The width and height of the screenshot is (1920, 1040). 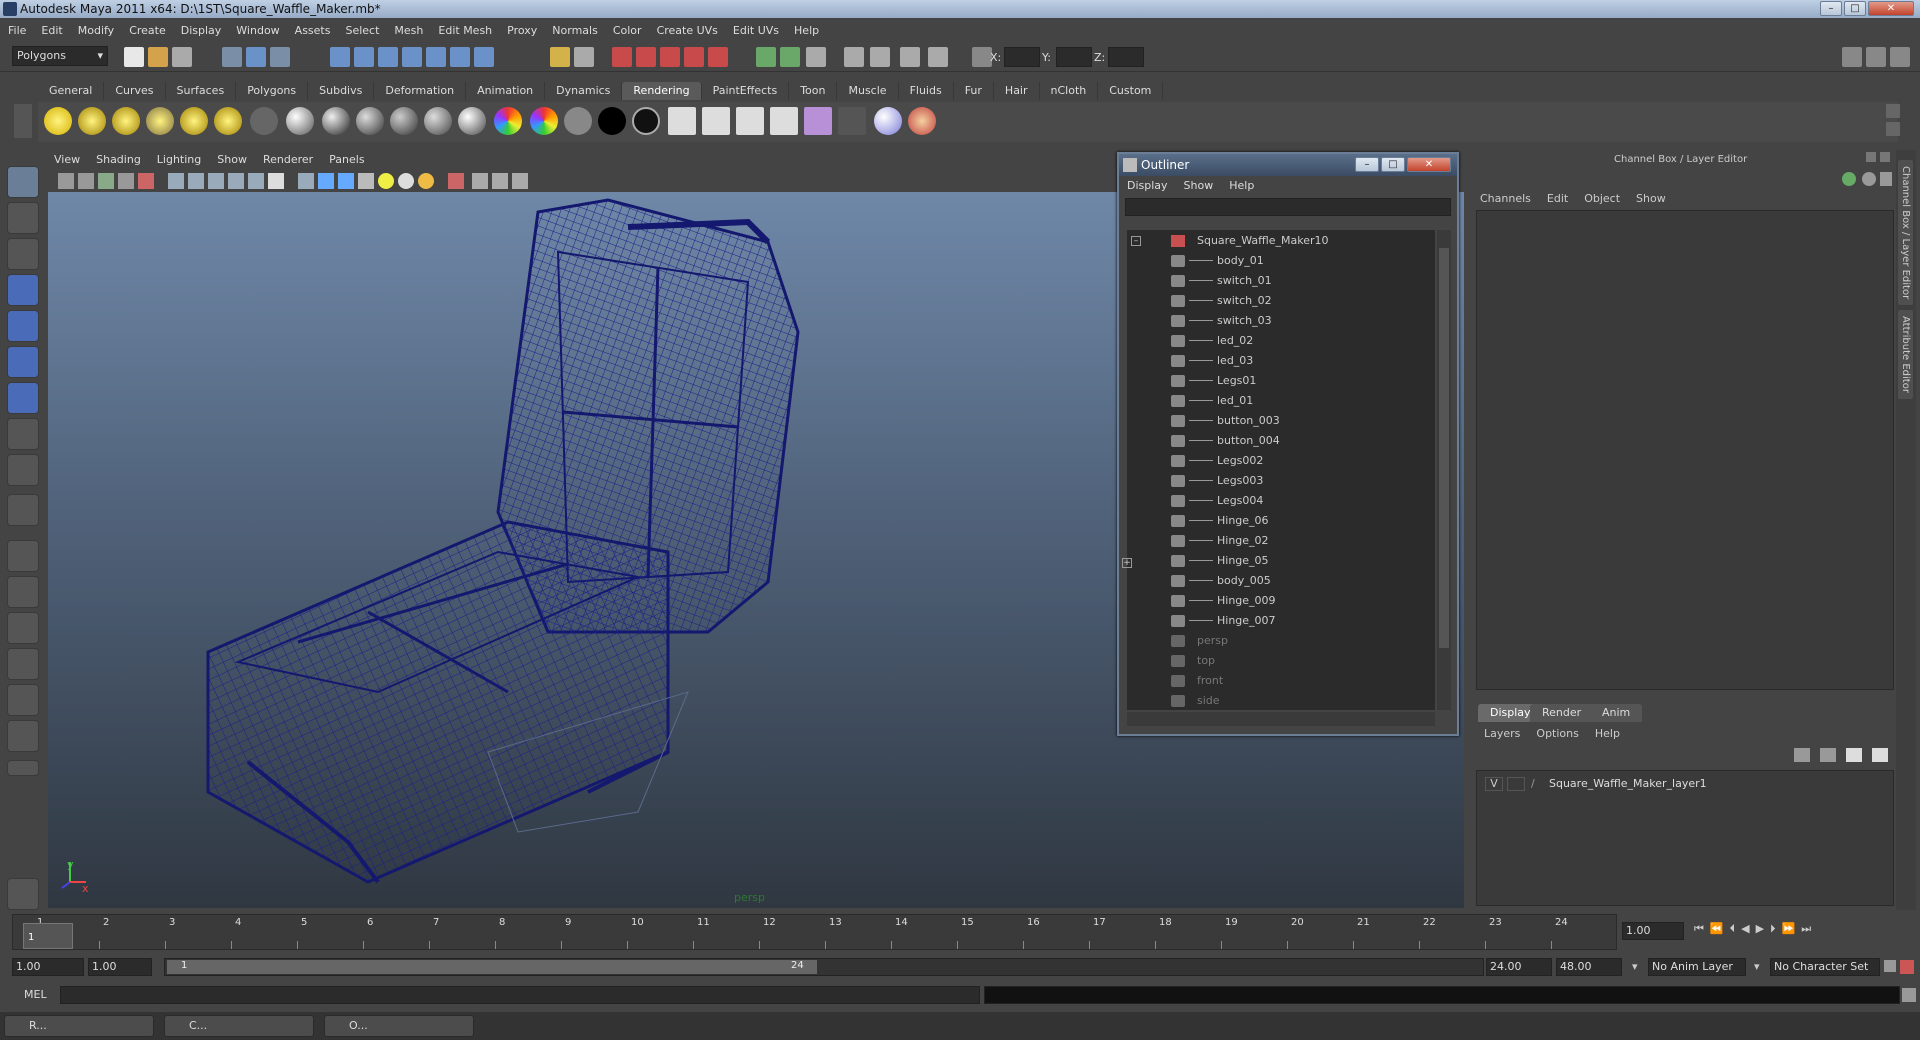 What do you see at coordinates (888, 121) in the screenshot?
I see `mental-ray-icon` at bounding box center [888, 121].